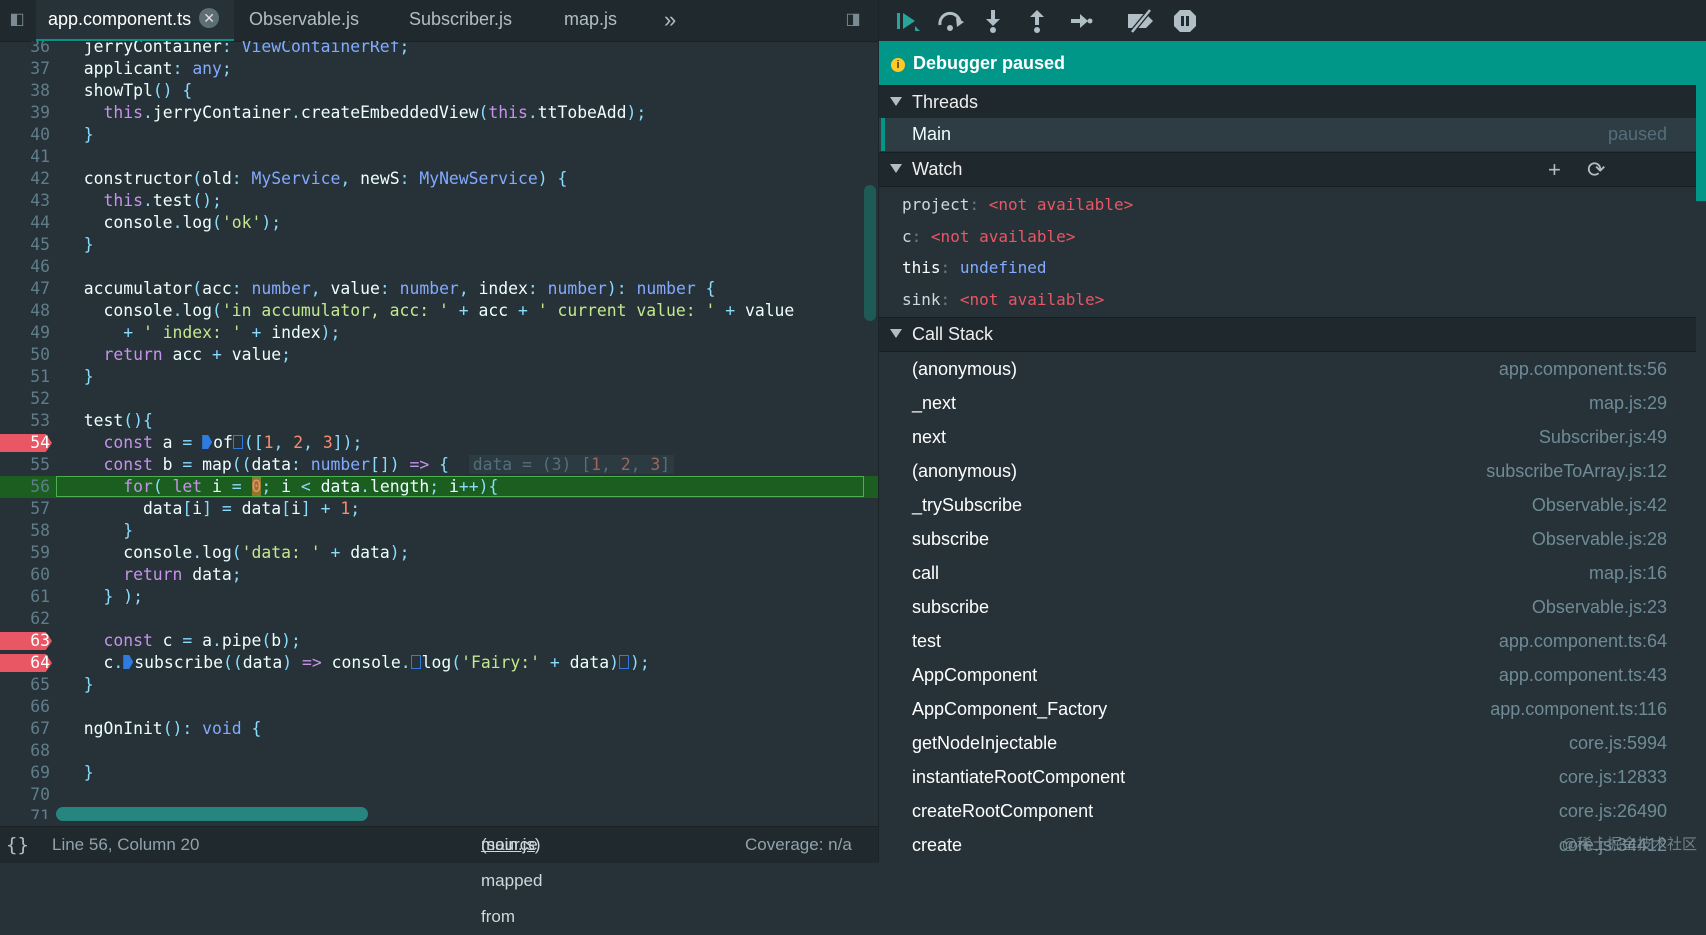 The height and width of the screenshot is (935, 1706). What do you see at coordinates (1287, 169) in the screenshot?
I see `watch-header: Watch + ⟳` at bounding box center [1287, 169].